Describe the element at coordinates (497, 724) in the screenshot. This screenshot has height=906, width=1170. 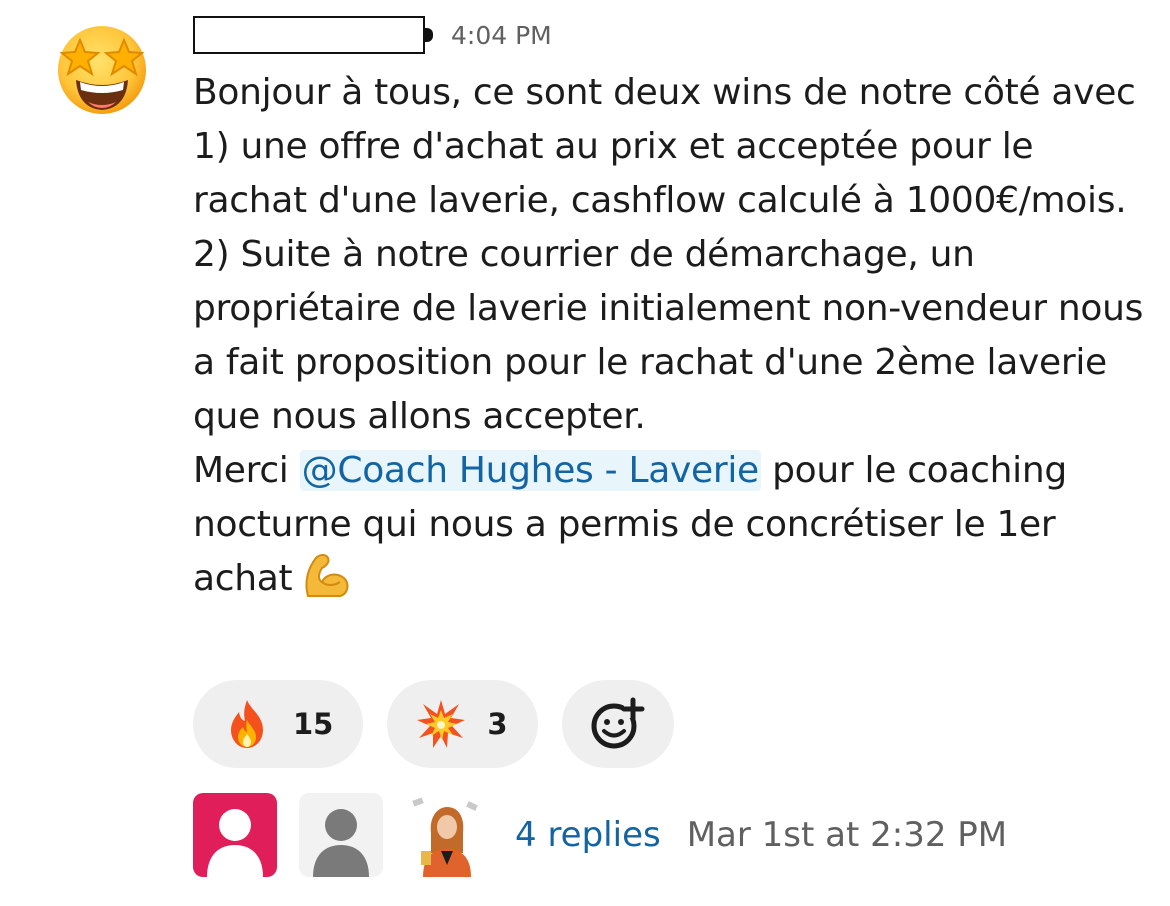
I see `reaction-count: 3` at that location.